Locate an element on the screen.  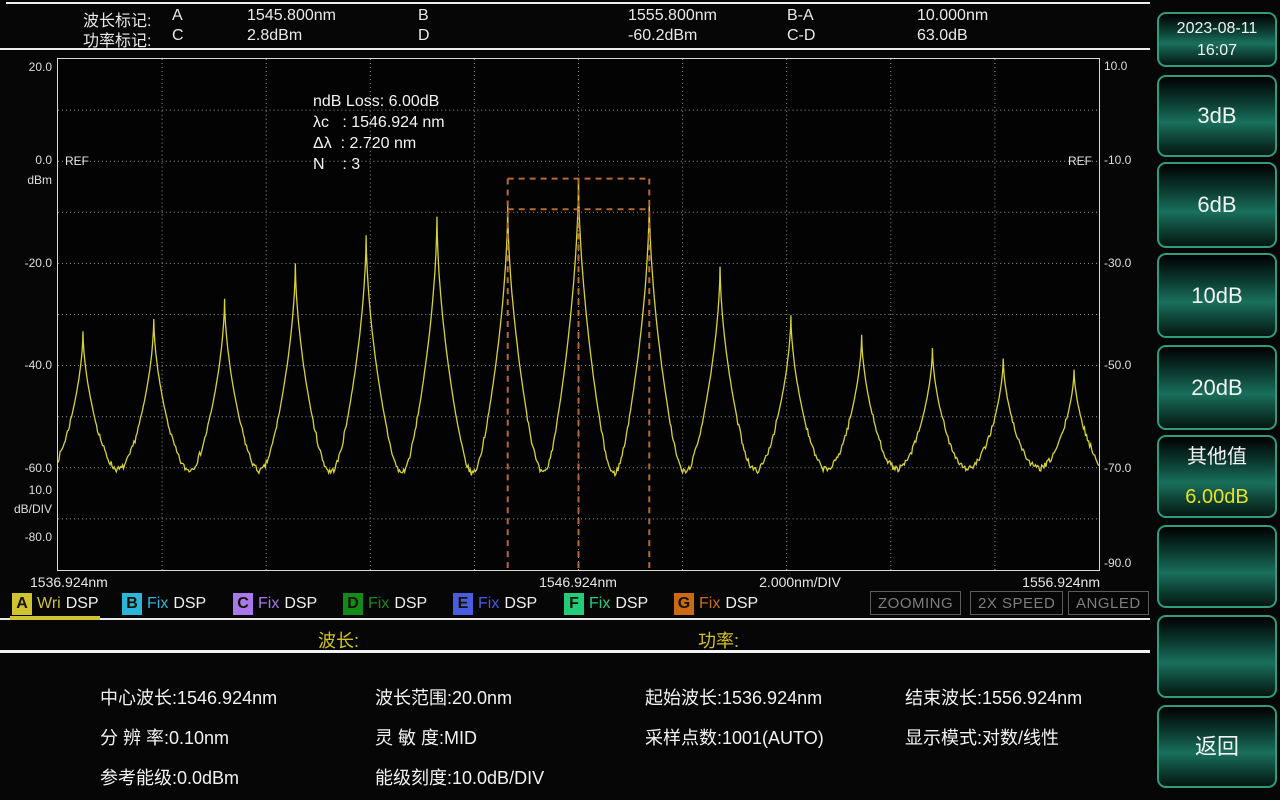
setting-label: 分 辨 率: is located at coordinates (135, 738).